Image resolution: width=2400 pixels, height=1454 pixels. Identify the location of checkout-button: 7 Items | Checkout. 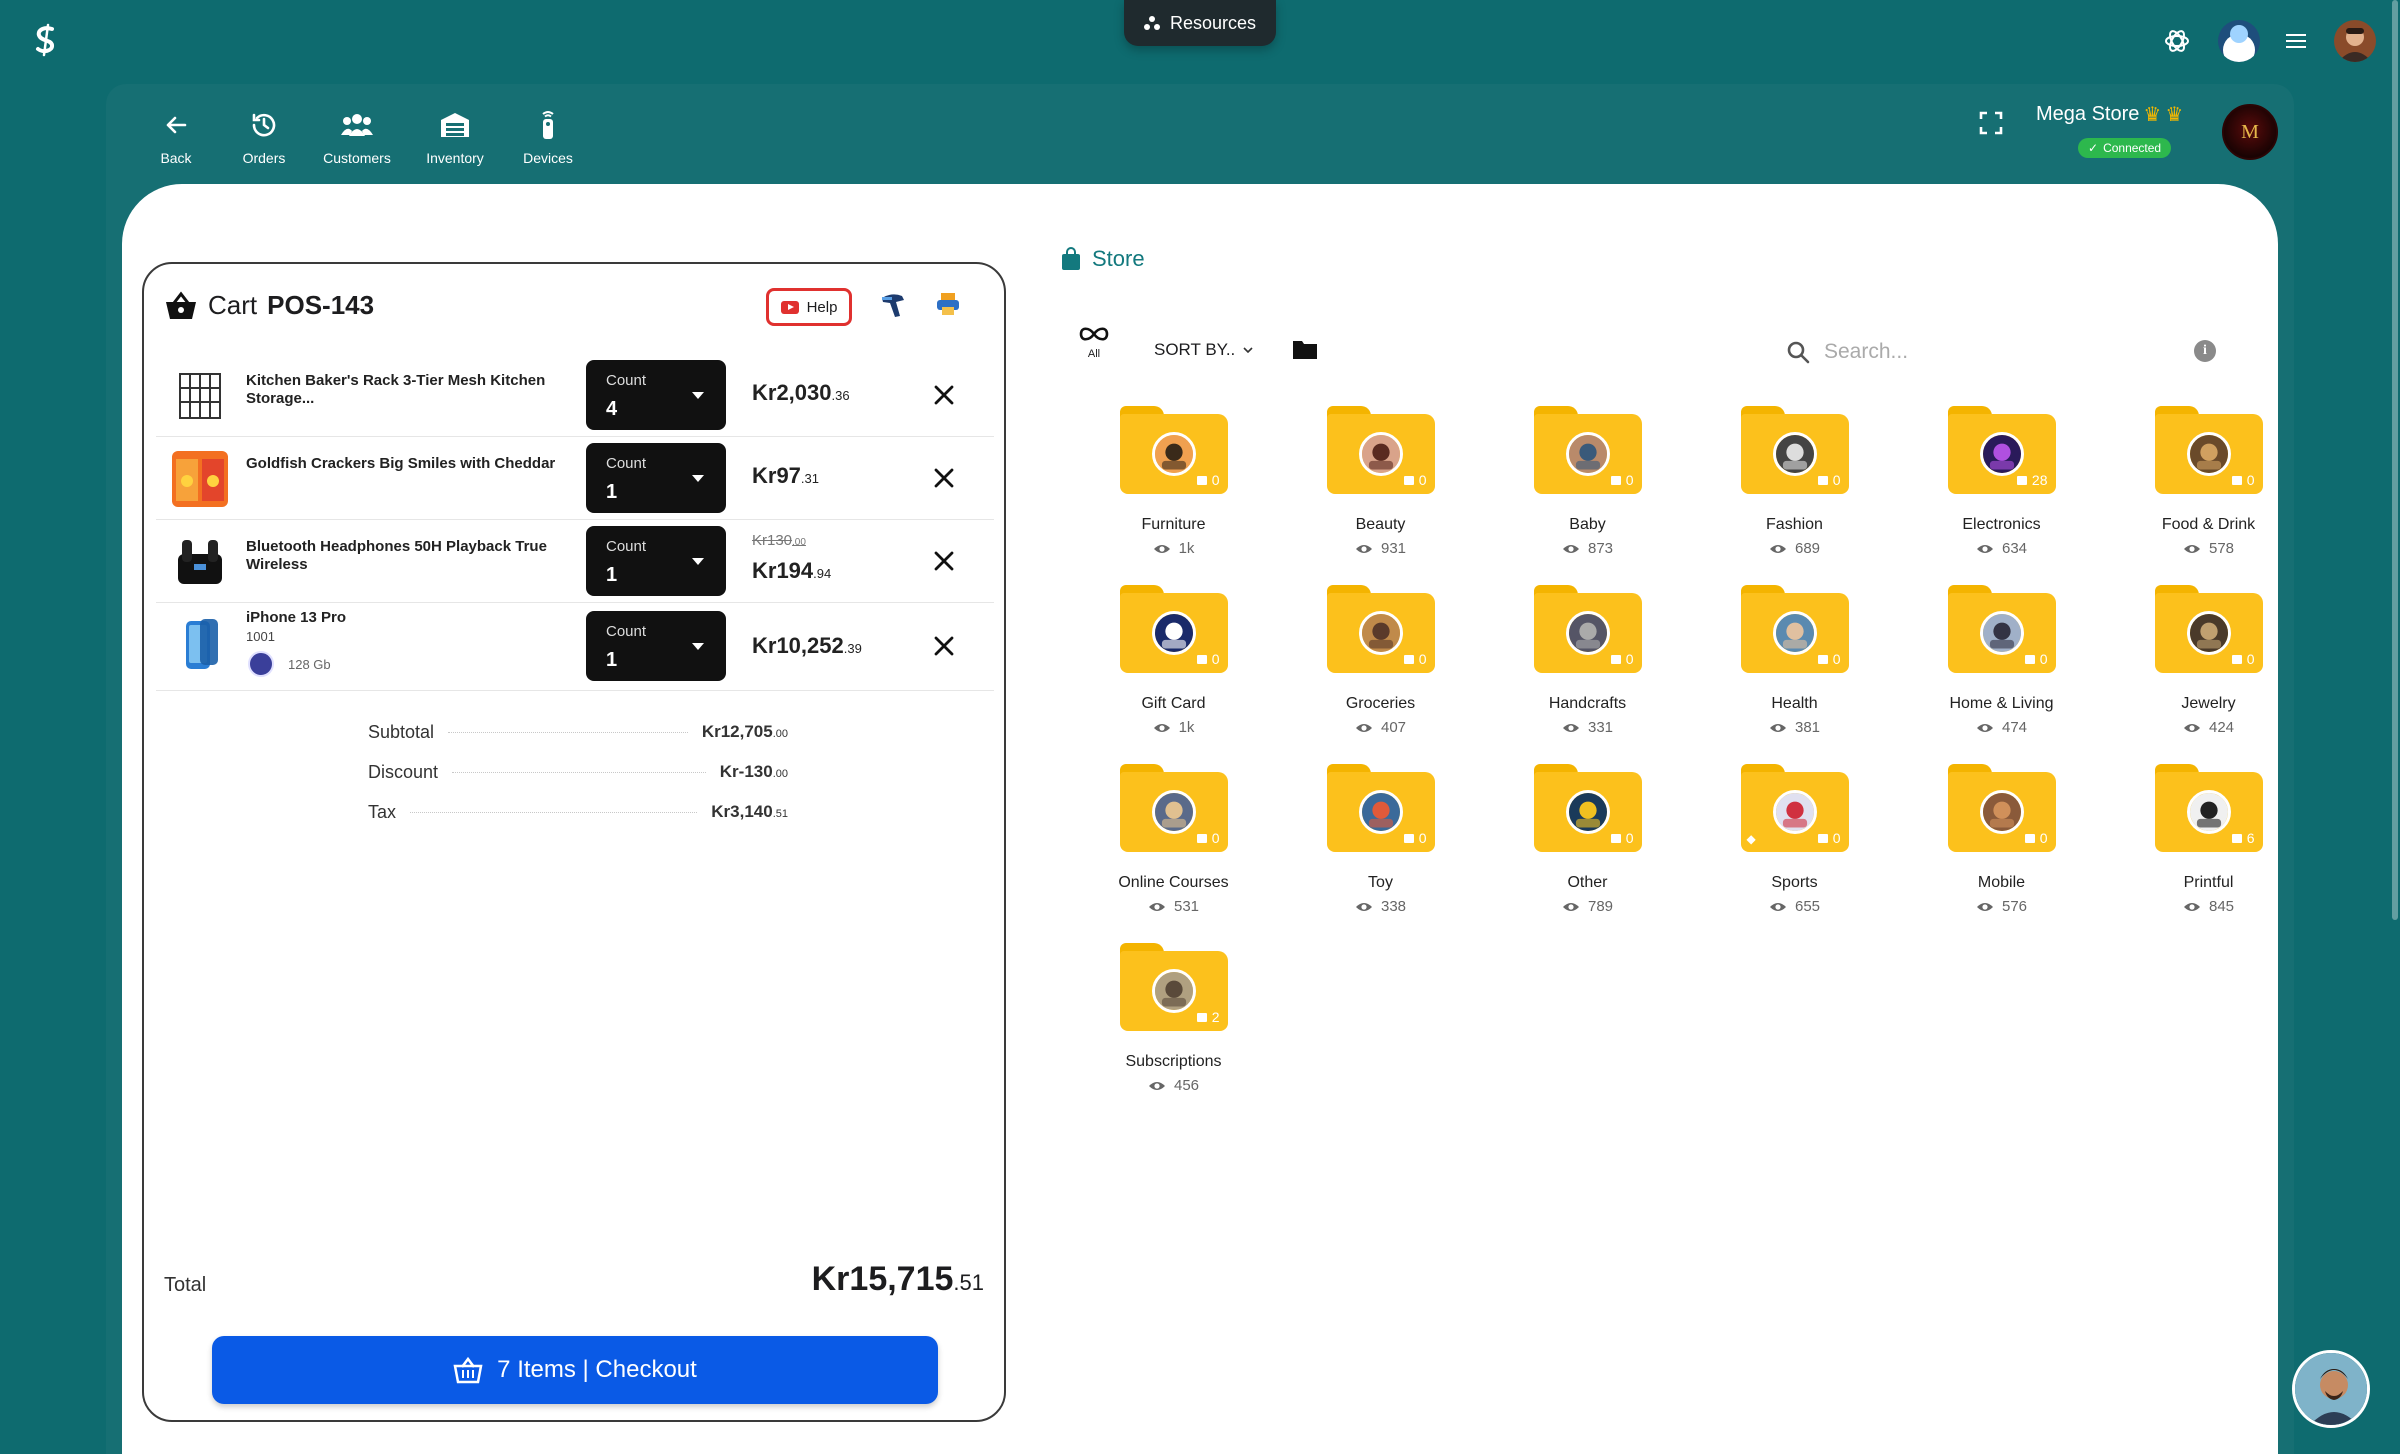
(575, 1370).